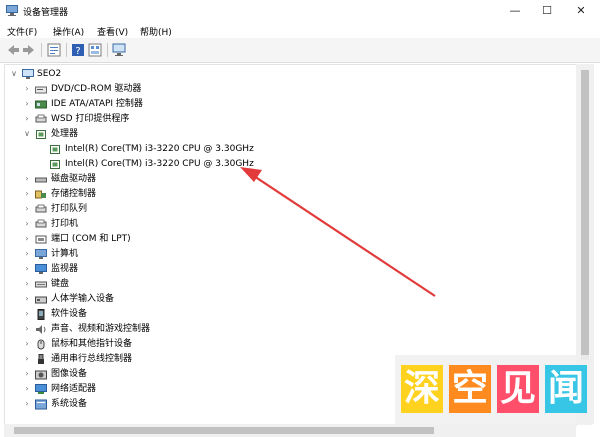 This screenshot has width=600, height=437. What do you see at coordinates (69, 209) in the screenshot?
I see `tree-item-label: 打印队列` at bounding box center [69, 209].